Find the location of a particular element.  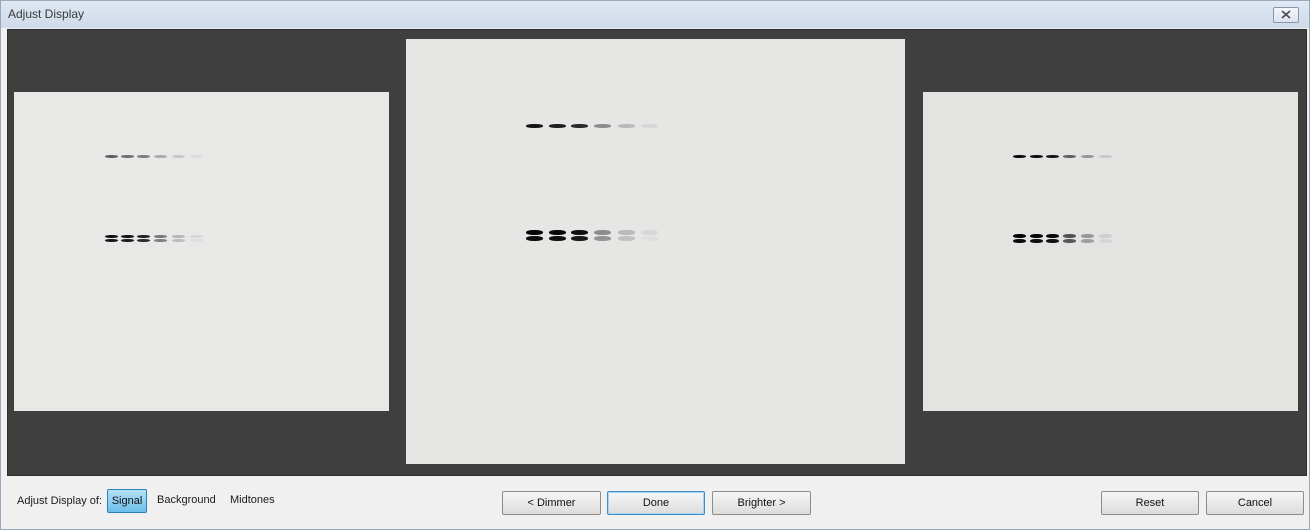

dimmer-button: < Dimmer is located at coordinates (551, 503).